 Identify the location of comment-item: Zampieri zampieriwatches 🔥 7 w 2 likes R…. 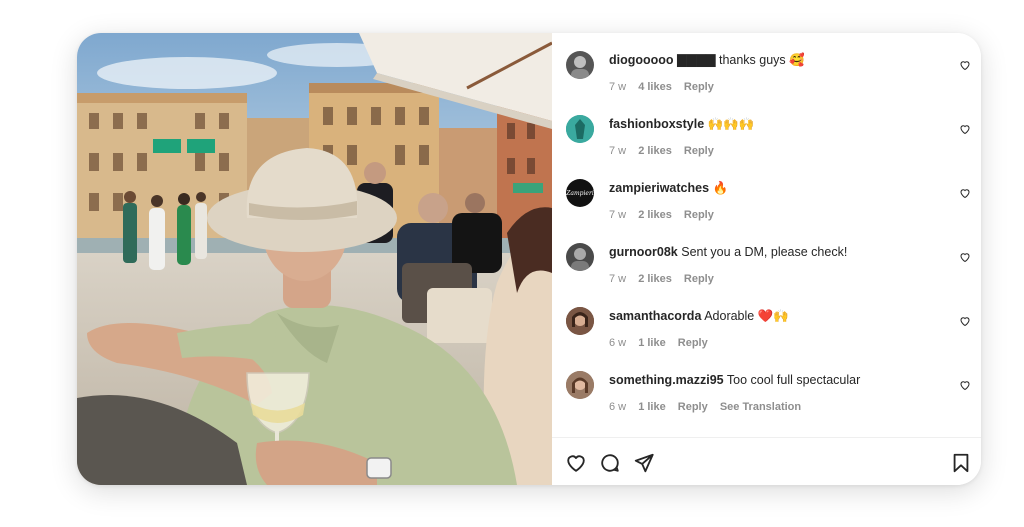
(766, 193).